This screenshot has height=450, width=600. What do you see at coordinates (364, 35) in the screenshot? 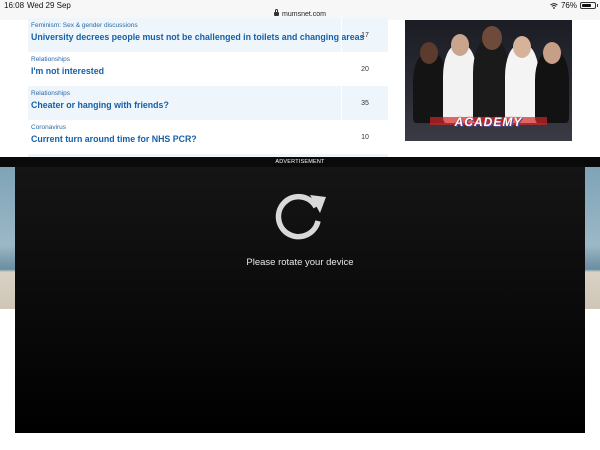
I see `reply-count: 17` at bounding box center [364, 35].